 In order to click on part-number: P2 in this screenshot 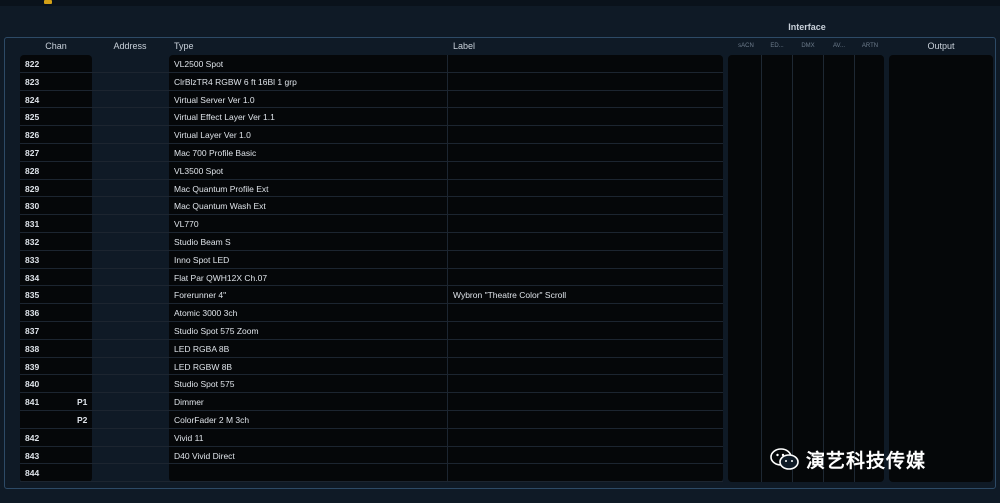, I will do `click(82, 420)`.